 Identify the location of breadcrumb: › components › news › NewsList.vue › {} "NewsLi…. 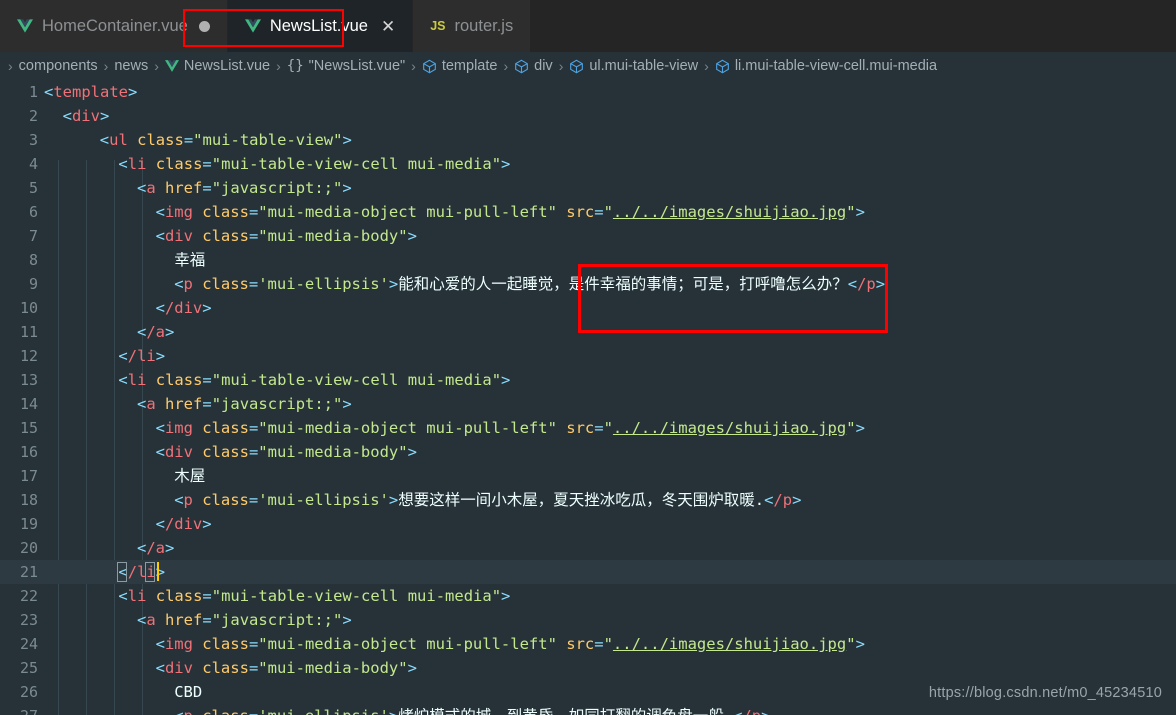
(588, 66).